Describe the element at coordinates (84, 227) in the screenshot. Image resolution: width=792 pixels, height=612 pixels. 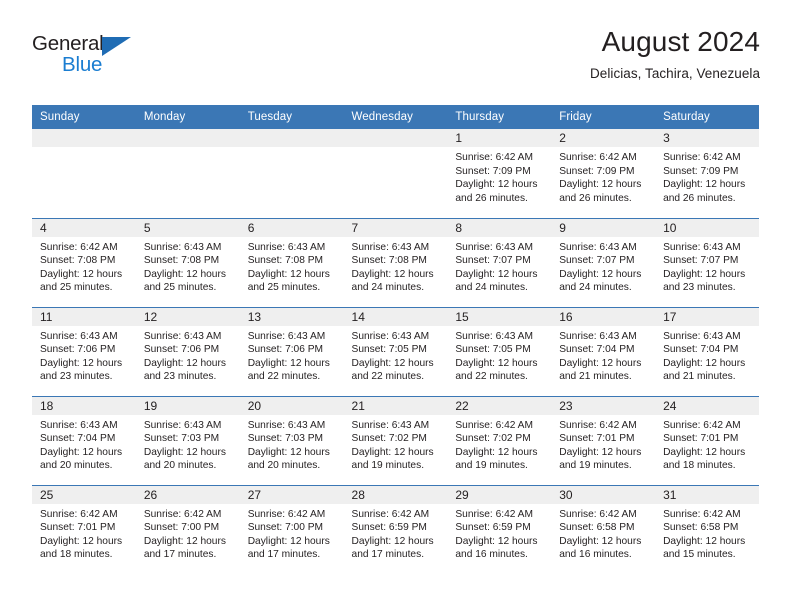
I see `day-number: 4` at that location.